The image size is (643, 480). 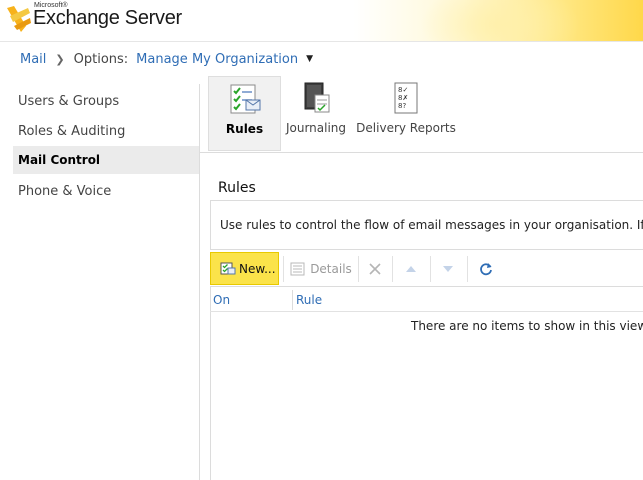 I want to click on delivery-reports-icon: 8✓ 8✗ 8?, so click(x=406, y=98).